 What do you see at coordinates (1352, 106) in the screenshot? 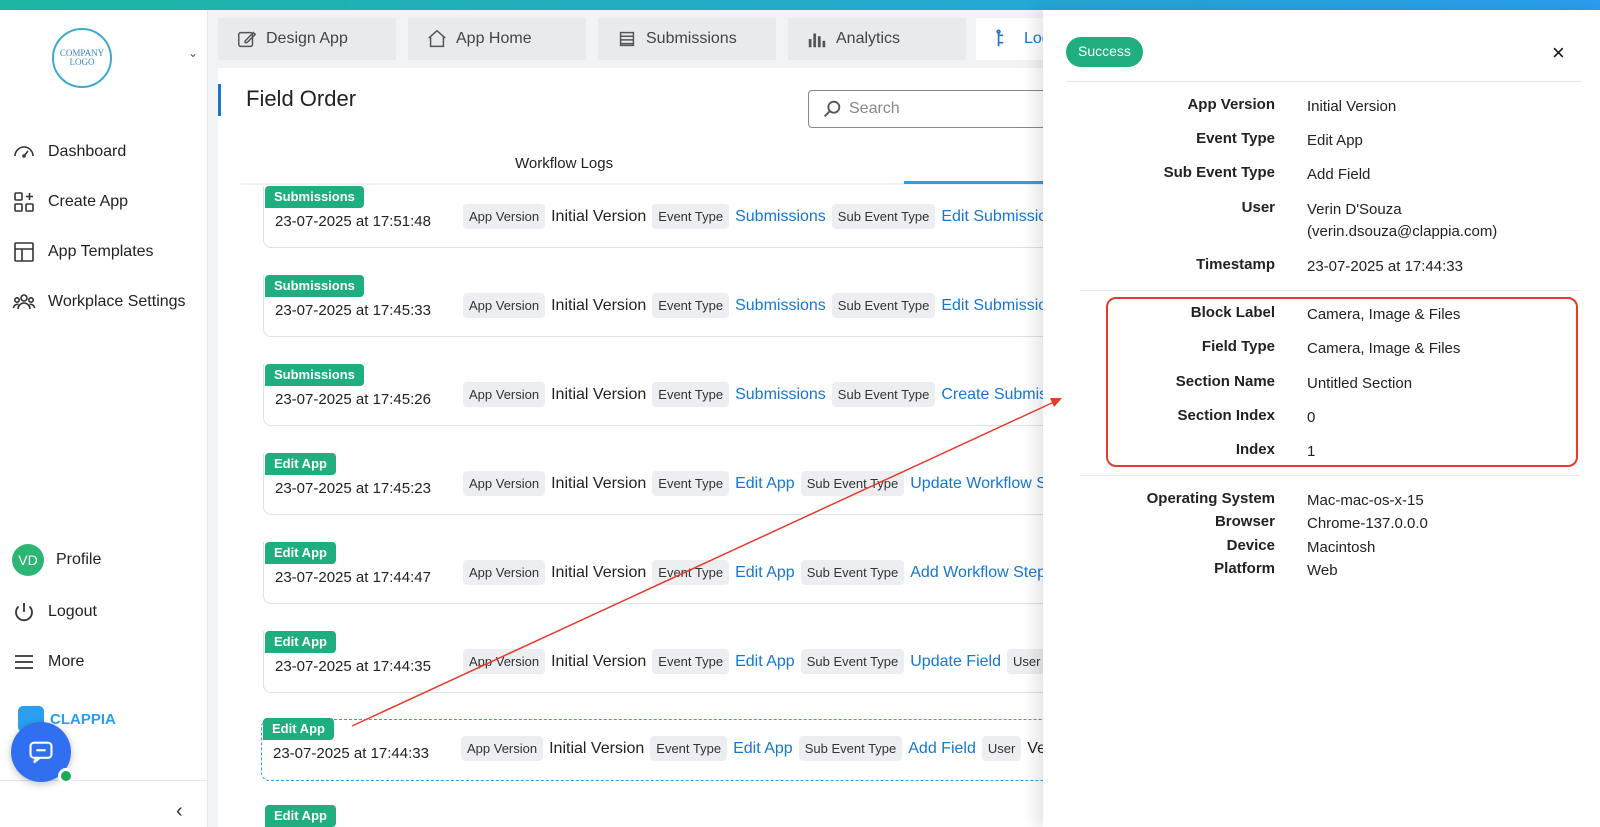
I see `detail-value: Initial Version` at bounding box center [1352, 106].